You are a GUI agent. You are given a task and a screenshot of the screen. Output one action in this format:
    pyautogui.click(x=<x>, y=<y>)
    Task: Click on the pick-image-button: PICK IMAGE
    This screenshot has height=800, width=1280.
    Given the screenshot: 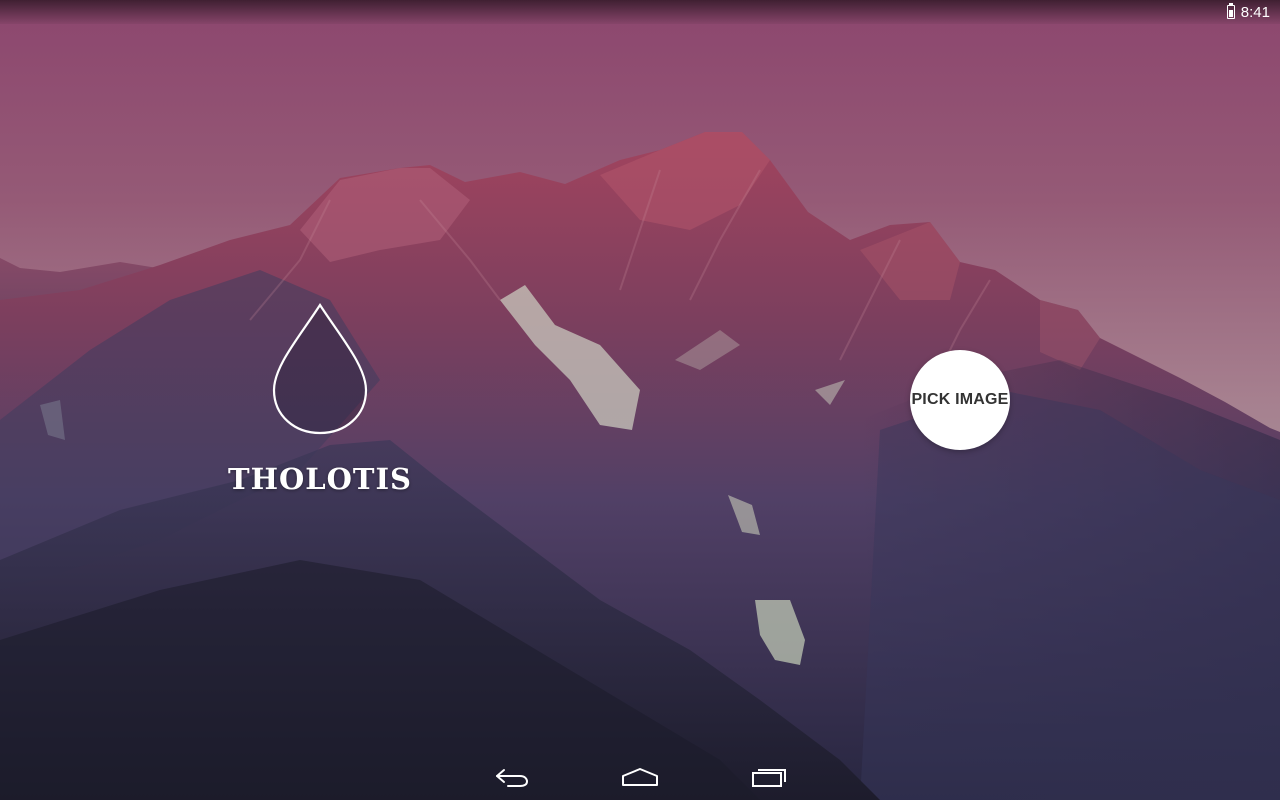 What is the action you would take?
    pyautogui.click(x=960, y=400)
    